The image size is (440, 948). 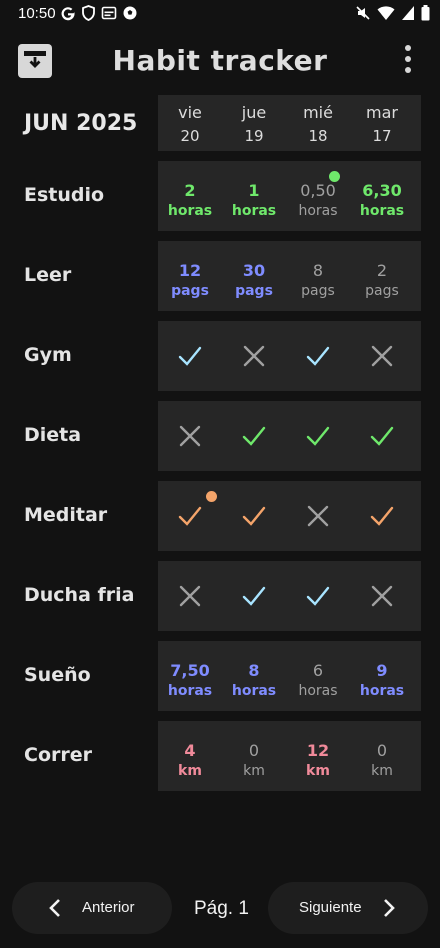 What do you see at coordinates (254, 112) in the screenshot?
I see `weekday-label: jue` at bounding box center [254, 112].